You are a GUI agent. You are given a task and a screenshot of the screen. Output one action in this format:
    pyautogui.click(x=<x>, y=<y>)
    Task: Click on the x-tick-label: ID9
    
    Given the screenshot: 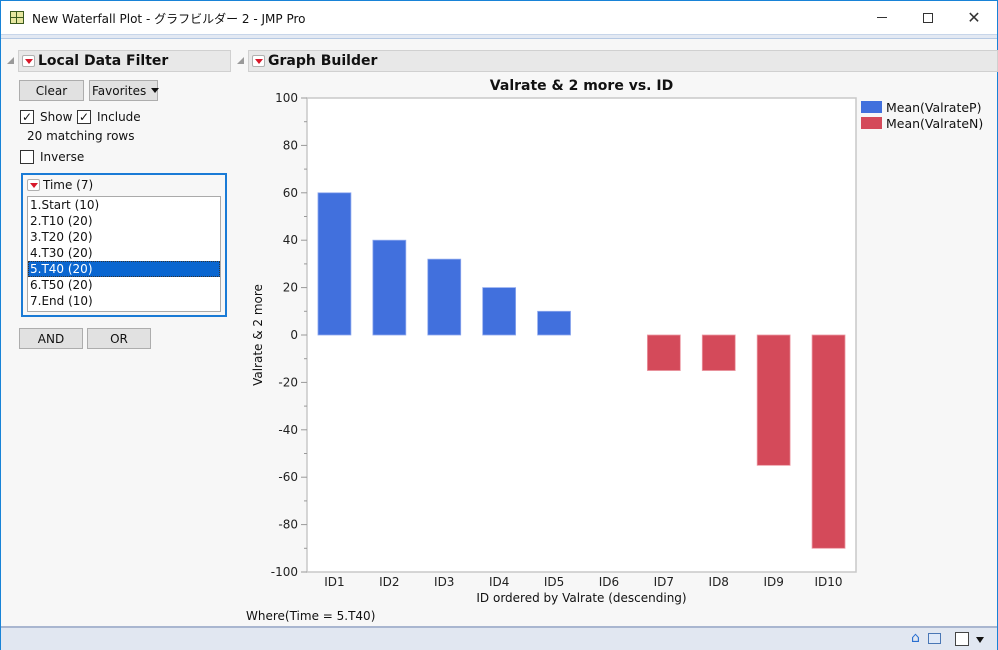 What is the action you would take?
    pyautogui.click(x=773, y=582)
    